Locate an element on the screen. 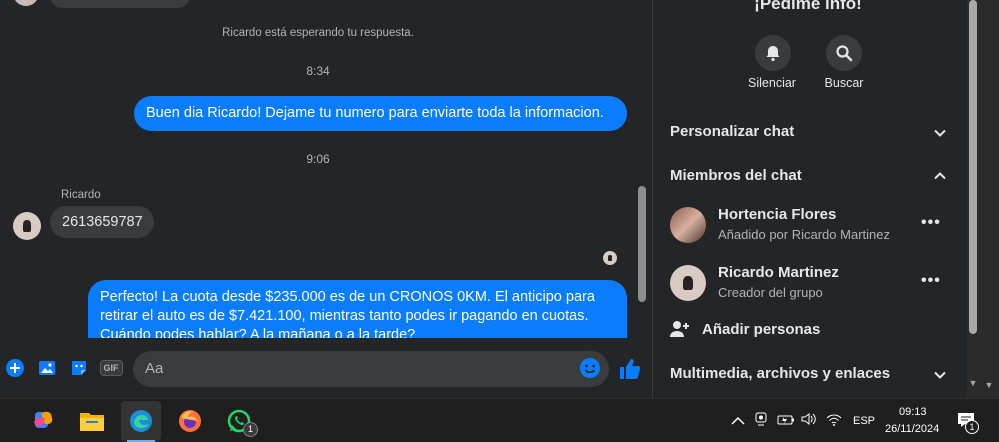 This screenshot has width=999, height=442. clock-date: 26/11/2024 is located at coordinates (912, 429).